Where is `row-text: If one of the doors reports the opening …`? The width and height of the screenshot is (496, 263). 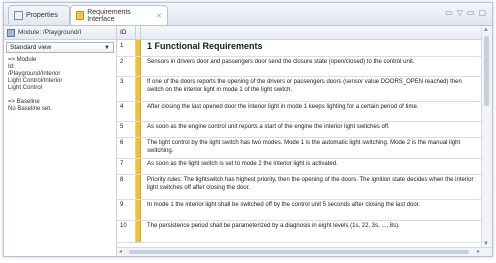 row-text: If one of the doors reports the opening … is located at coordinates (304, 86).